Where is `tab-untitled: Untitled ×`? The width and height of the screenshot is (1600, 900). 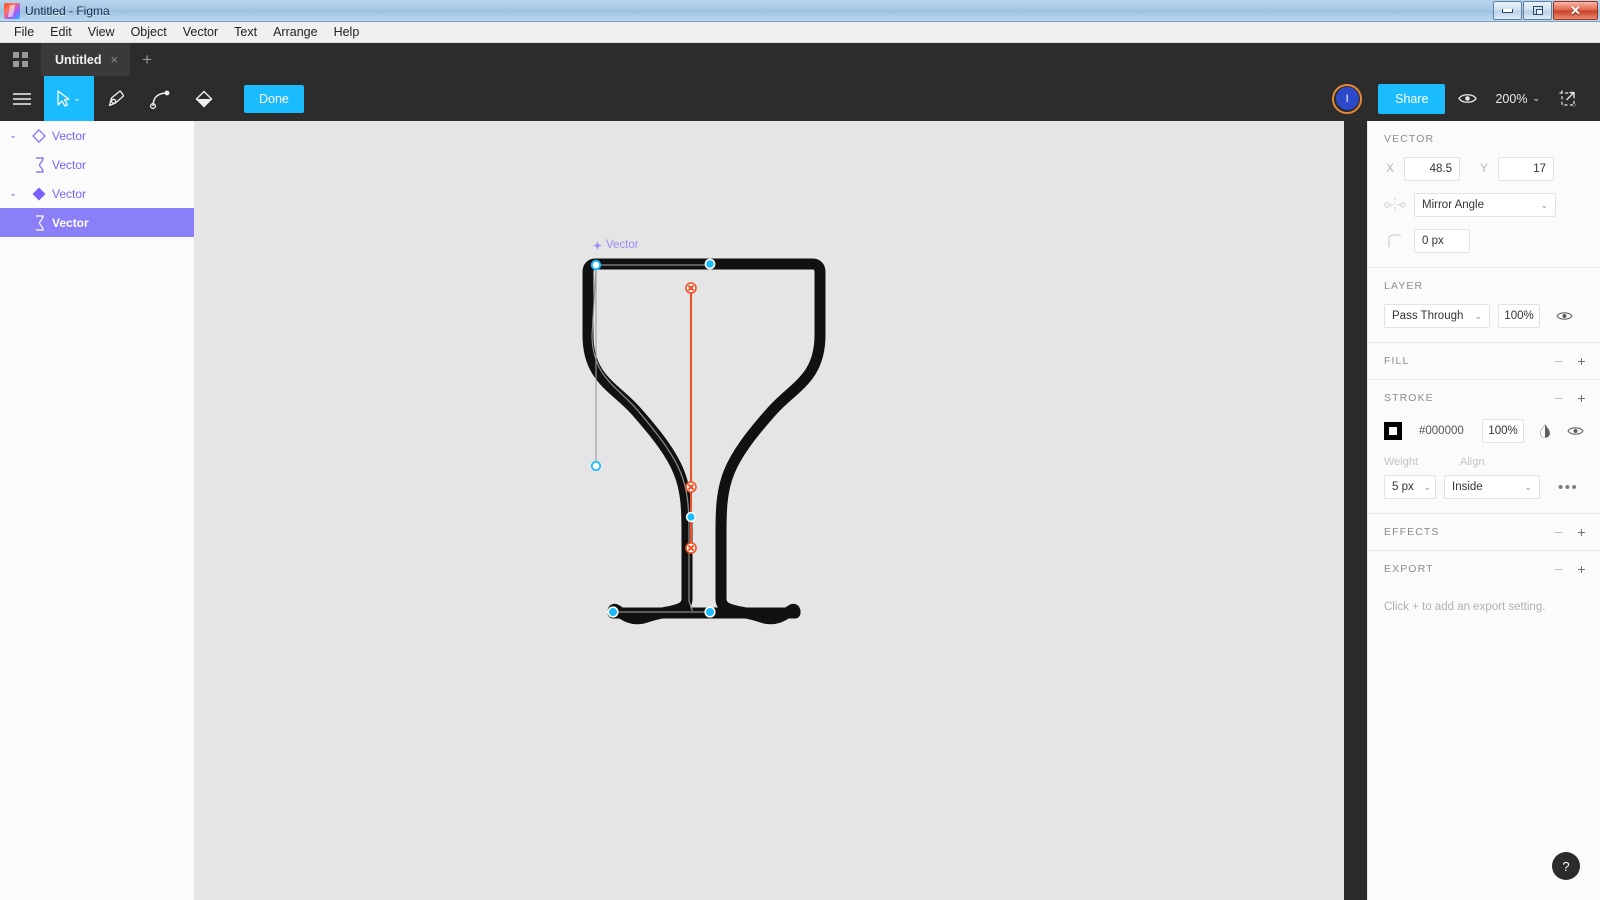
tab-untitled: Untitled × is located at coordinates (86, 59).